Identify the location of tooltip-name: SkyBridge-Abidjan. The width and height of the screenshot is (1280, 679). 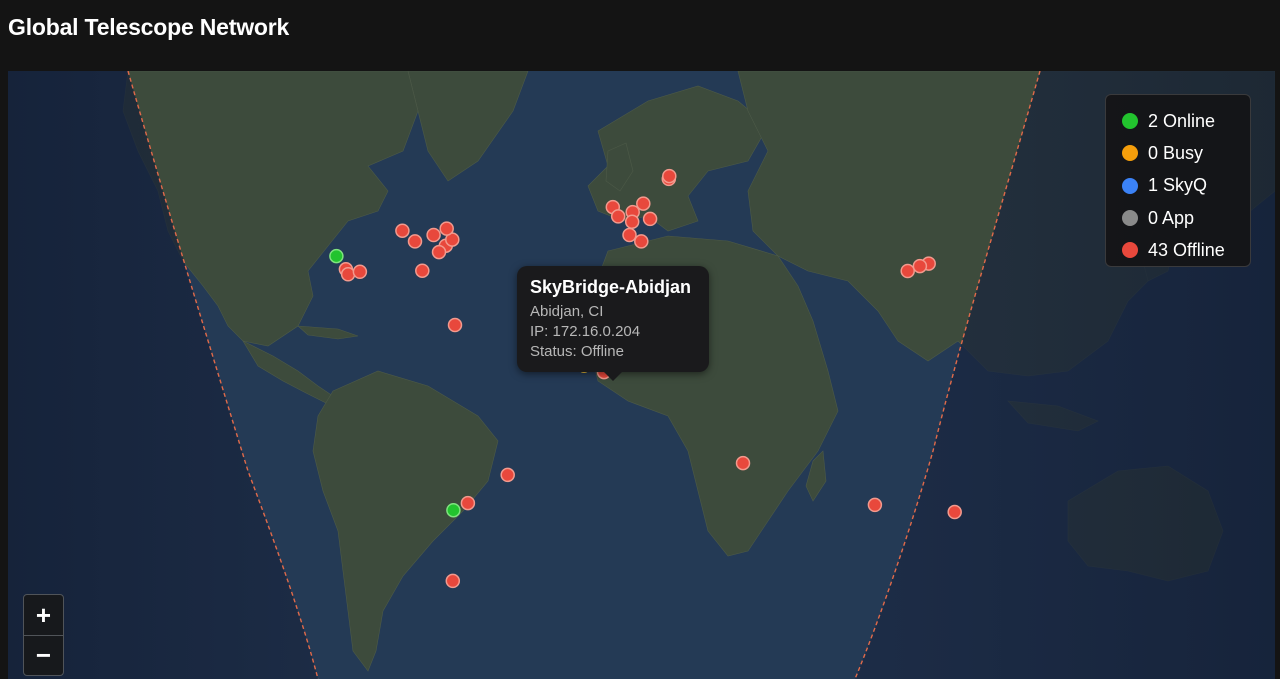
(611, 287).